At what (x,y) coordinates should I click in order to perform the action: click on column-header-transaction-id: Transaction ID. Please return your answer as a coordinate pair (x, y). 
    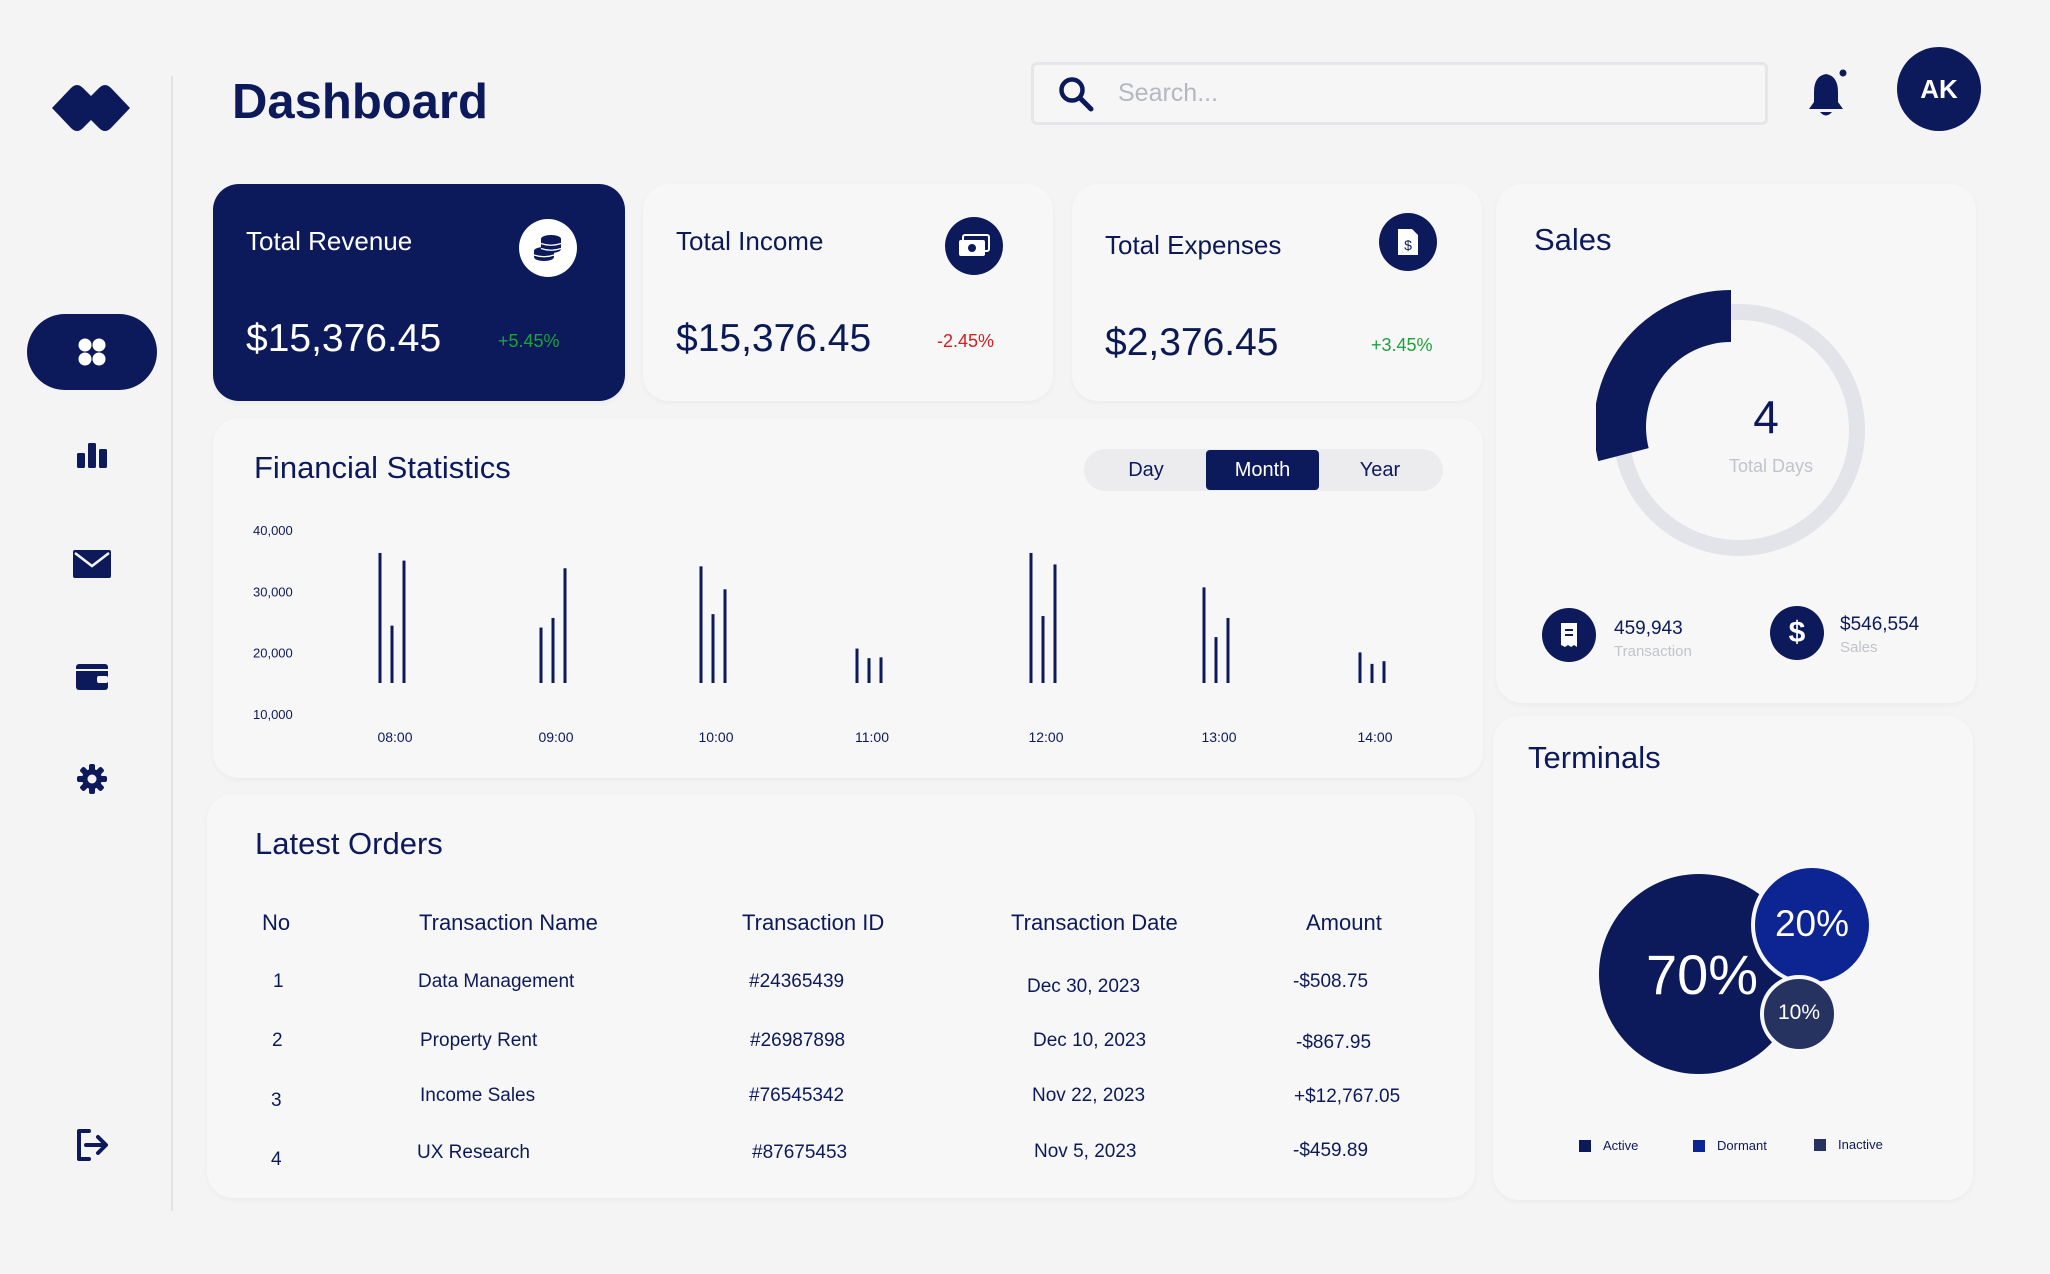
    Looking at the image, I should click on (813, 923).